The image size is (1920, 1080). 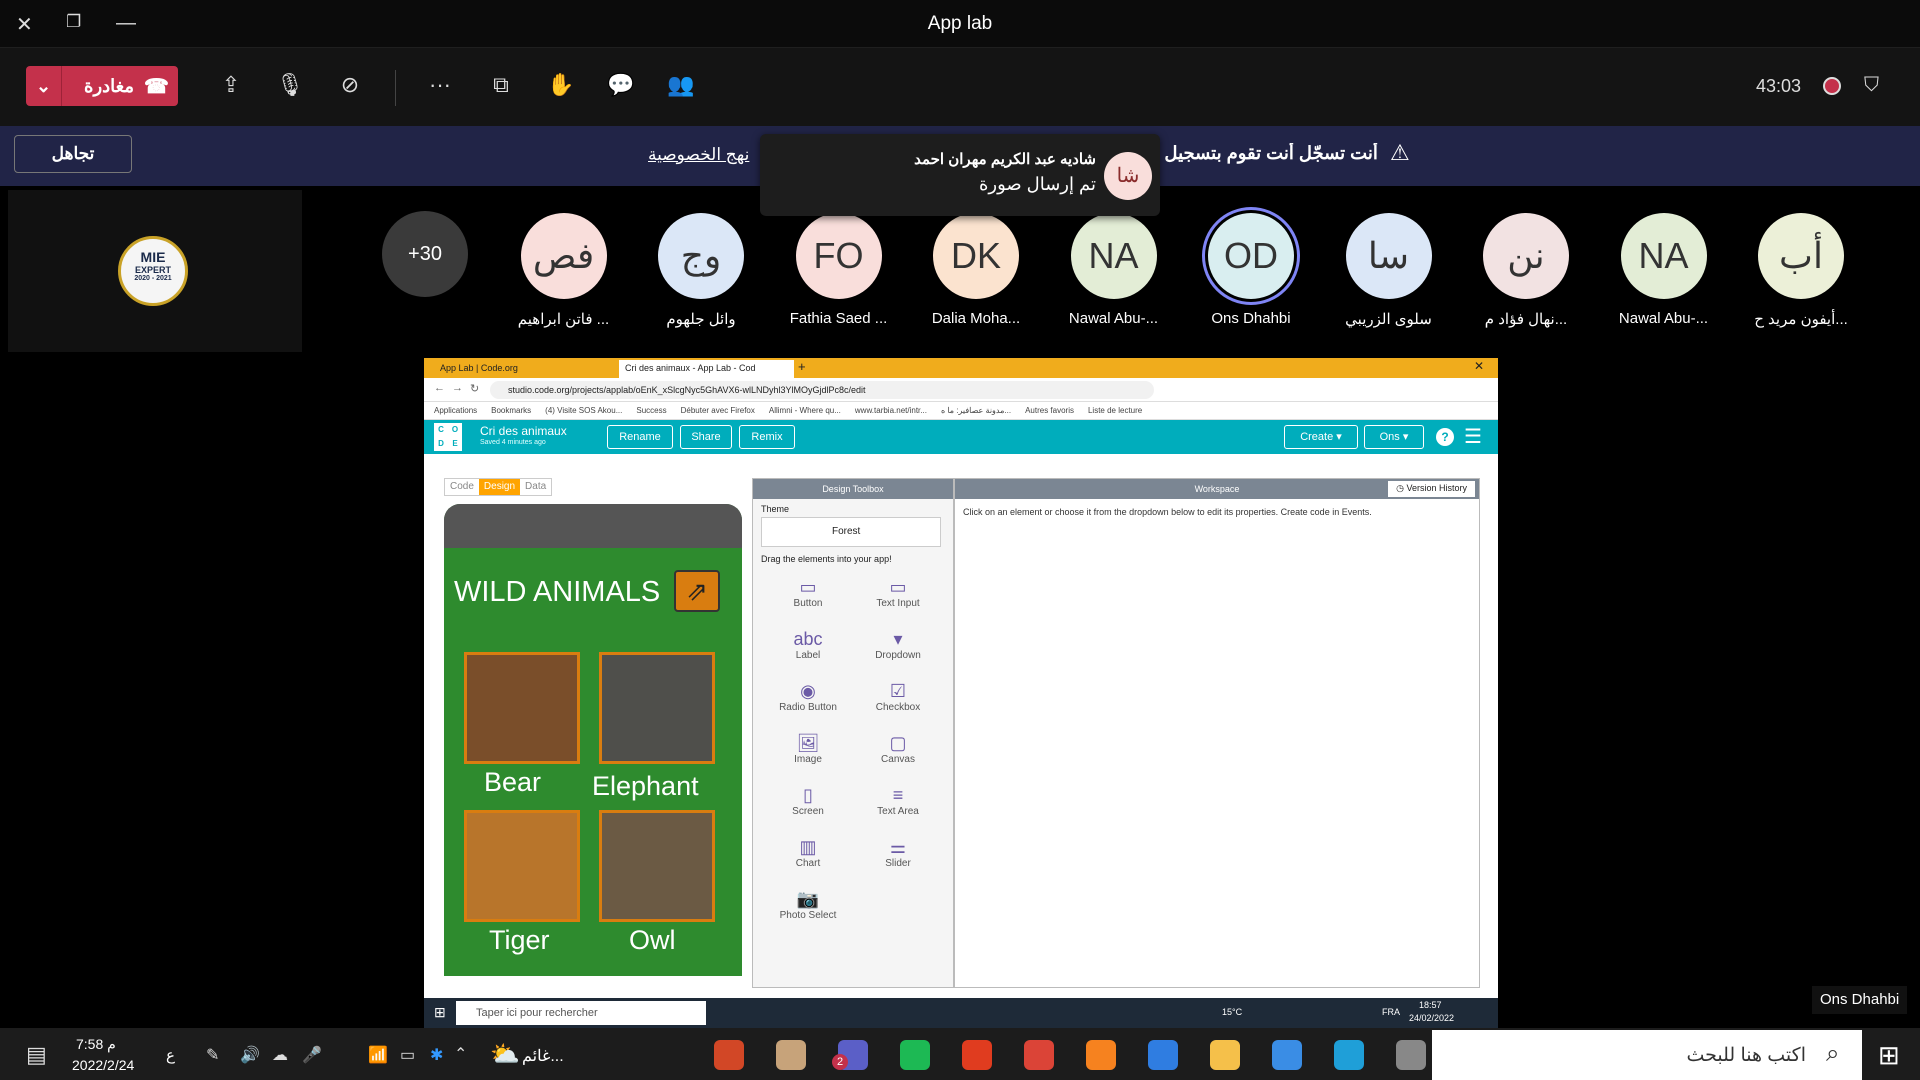 I want to click on leave-button: ⌄ مغادرة ☎, so click(x=102, y=86).